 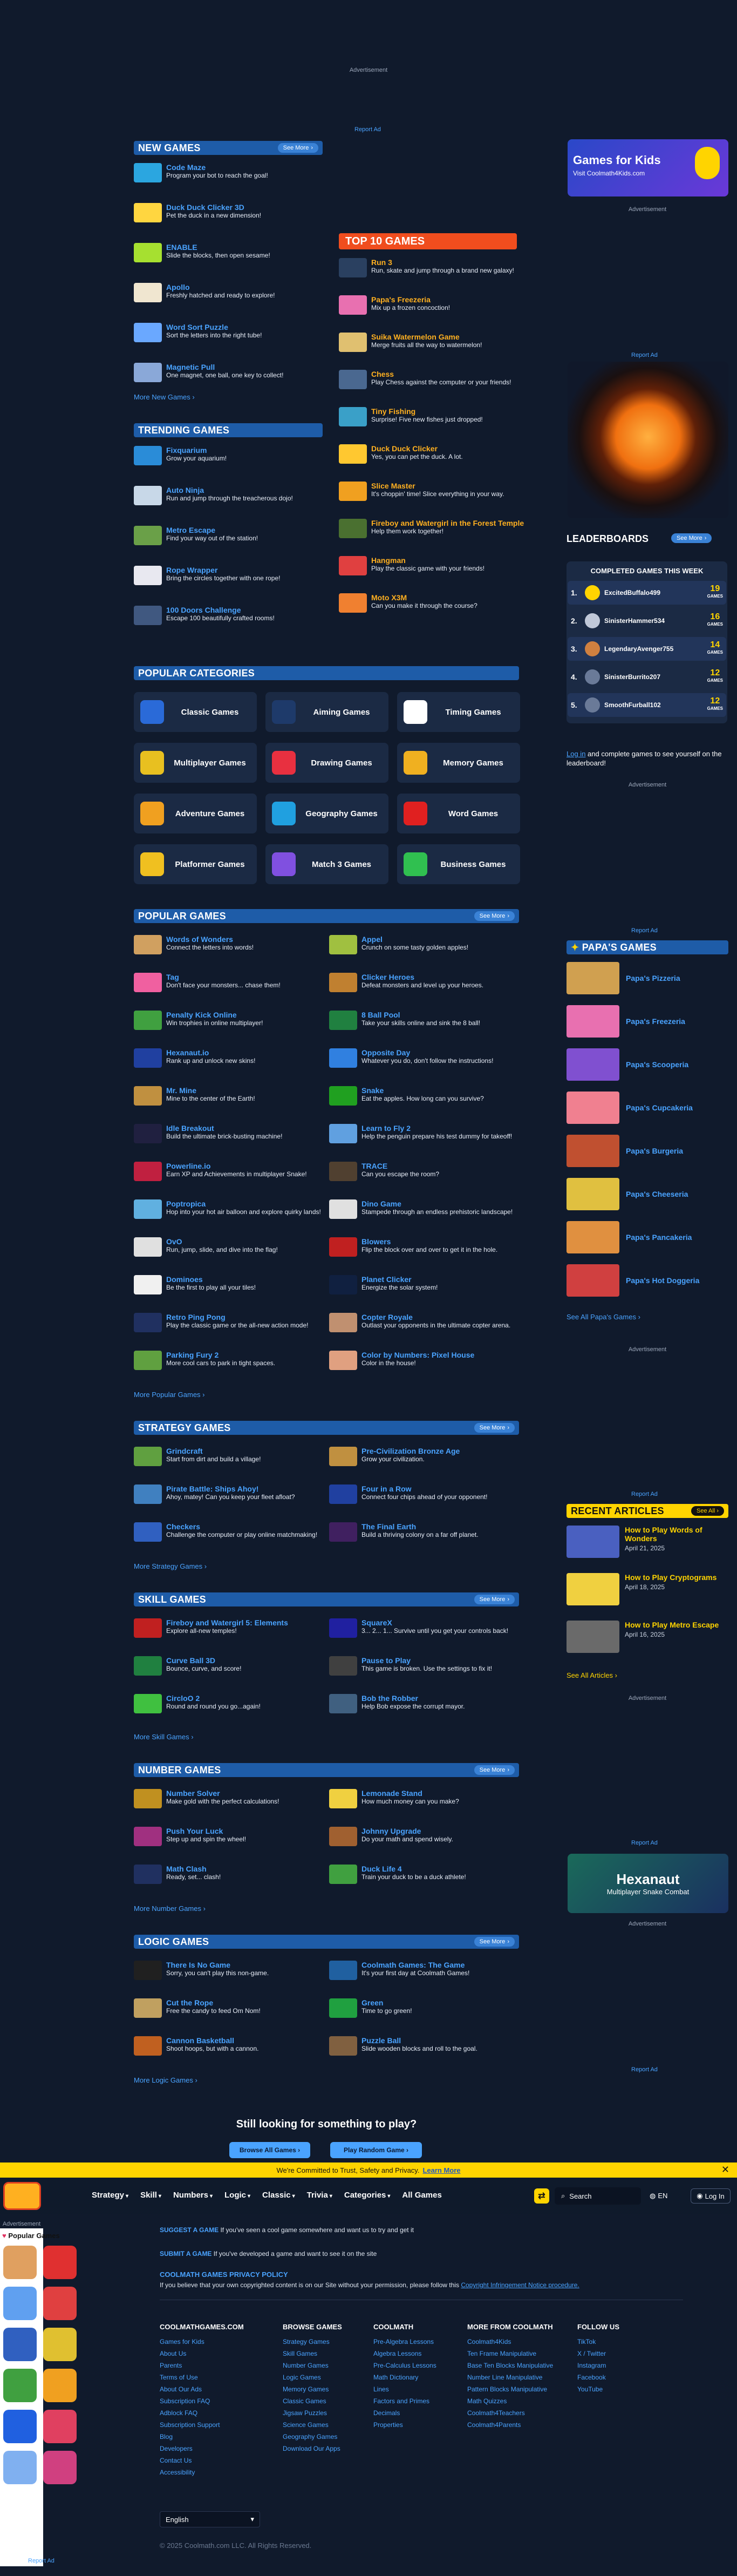 I want to click on footer-link: Decimals, so click(x=416, y=2413).